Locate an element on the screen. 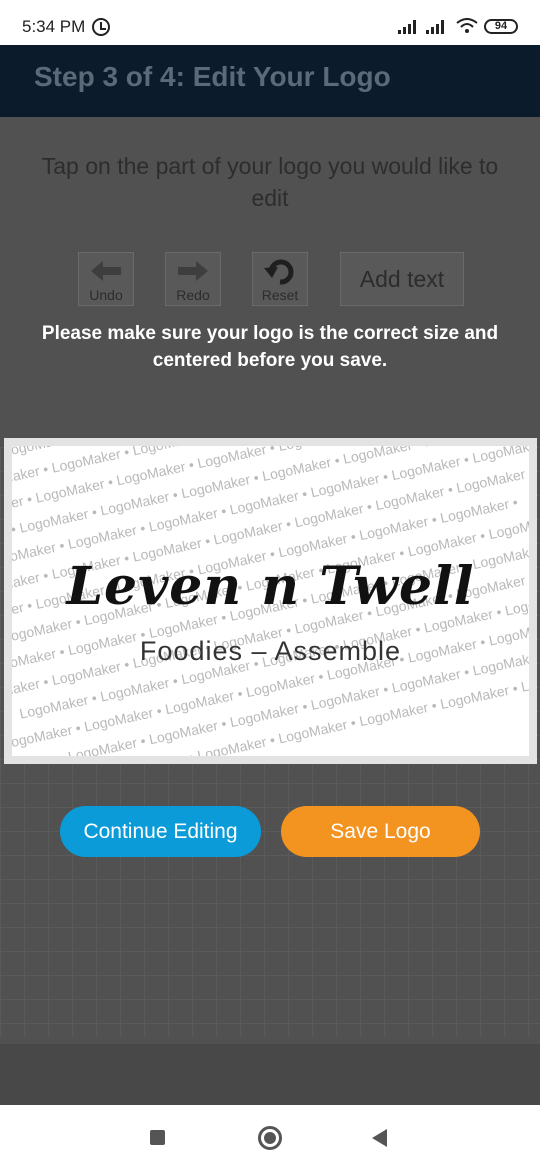 This screenshot has height=1170, width=540. bottom-band is located at coordinates (270, 1074).